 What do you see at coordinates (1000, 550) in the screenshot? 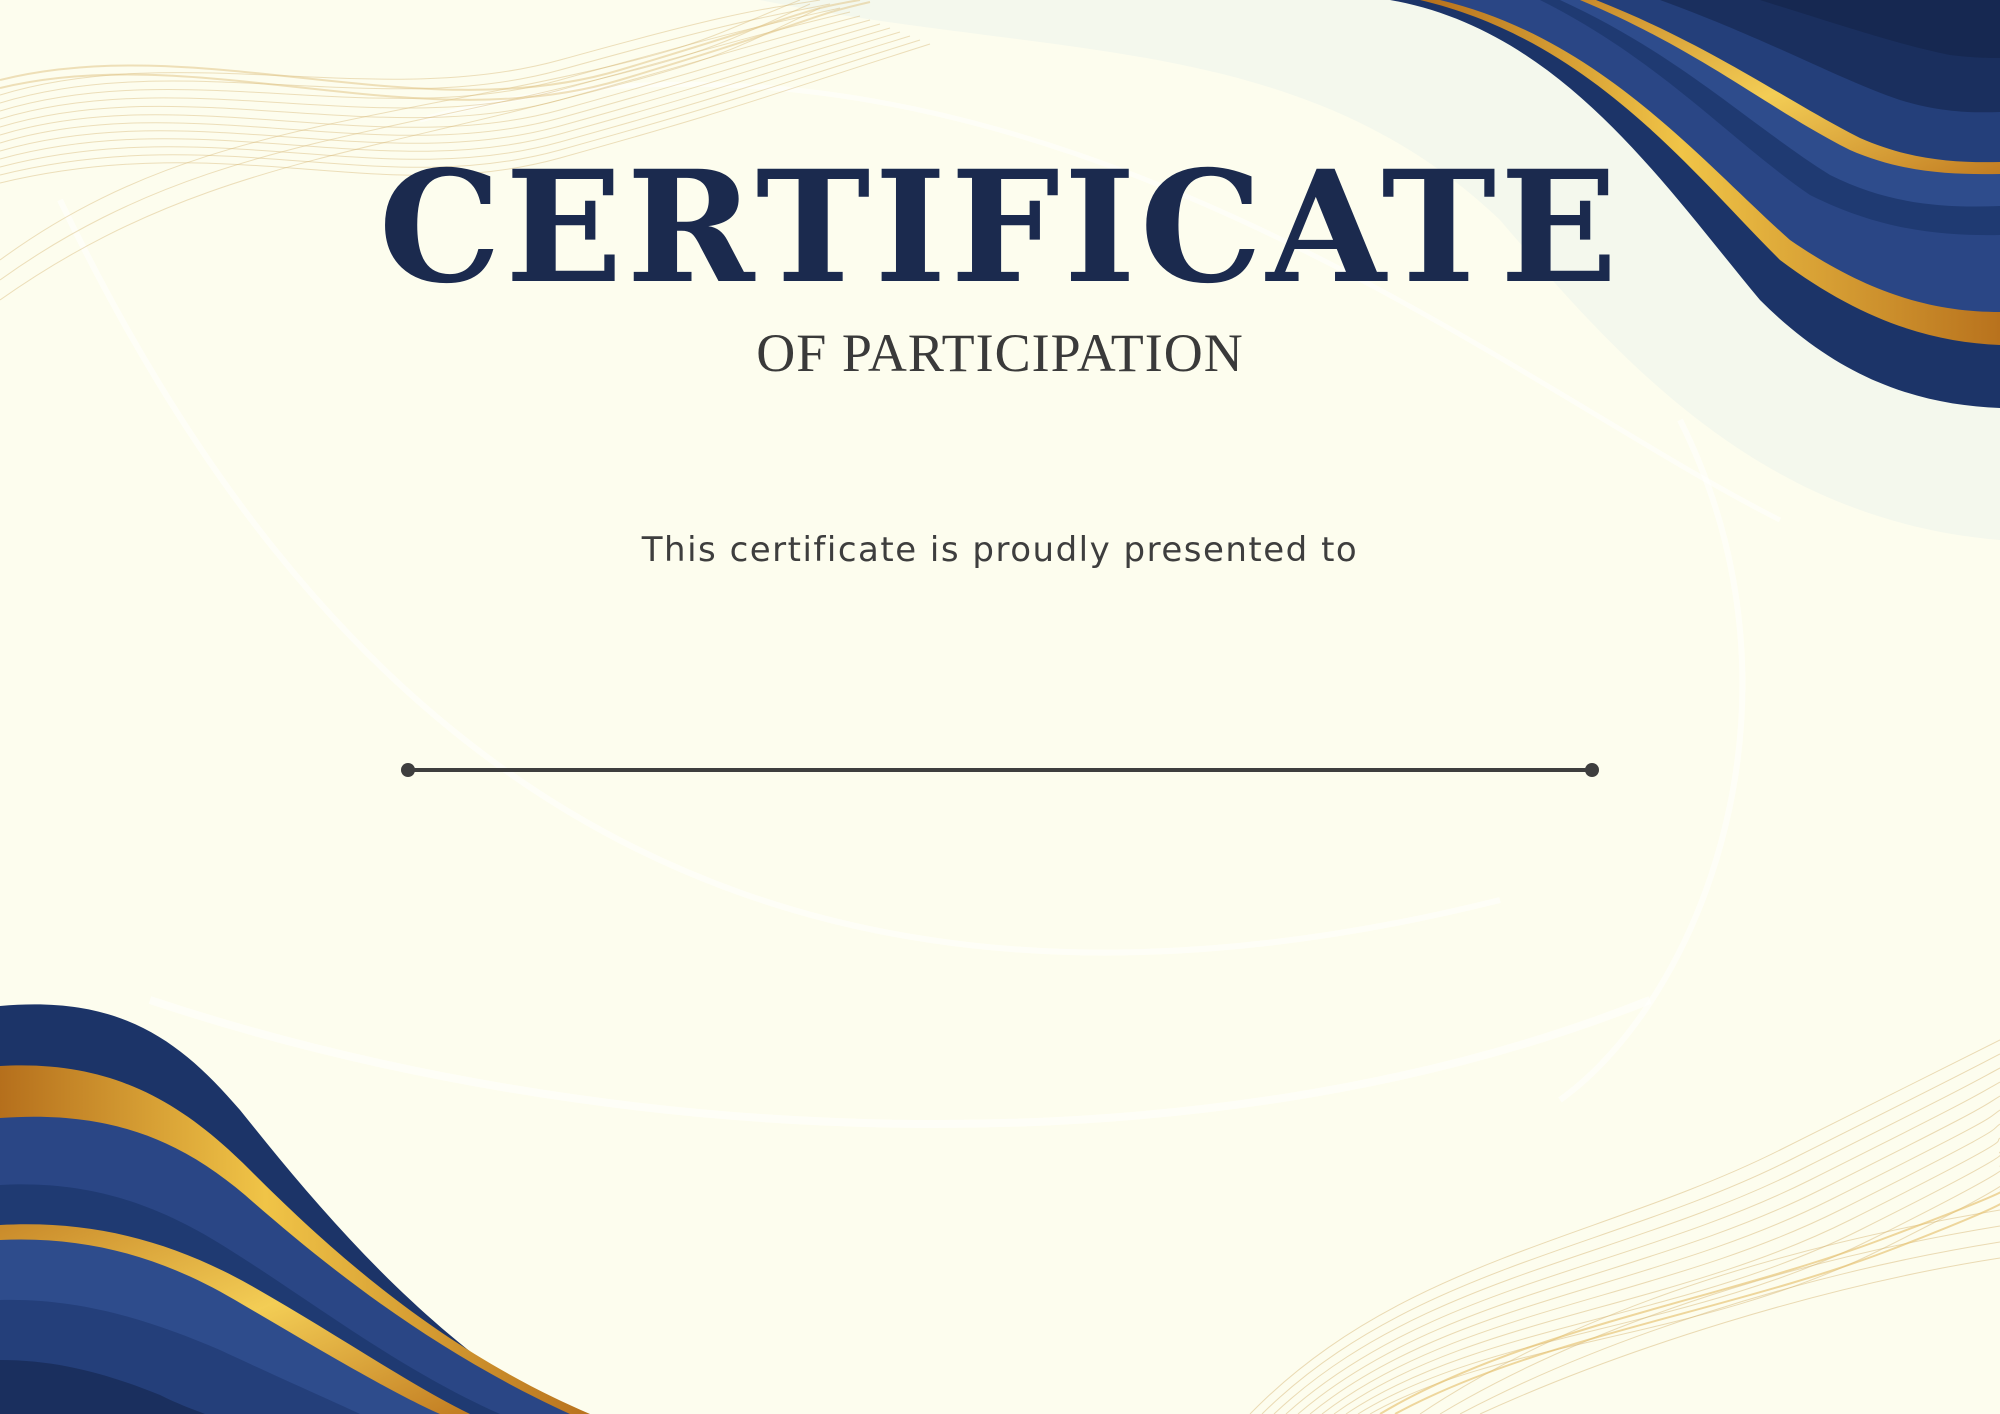
I see `presented-to-text: This certificate is proudly presented to` at bounding box center [1000, 550].